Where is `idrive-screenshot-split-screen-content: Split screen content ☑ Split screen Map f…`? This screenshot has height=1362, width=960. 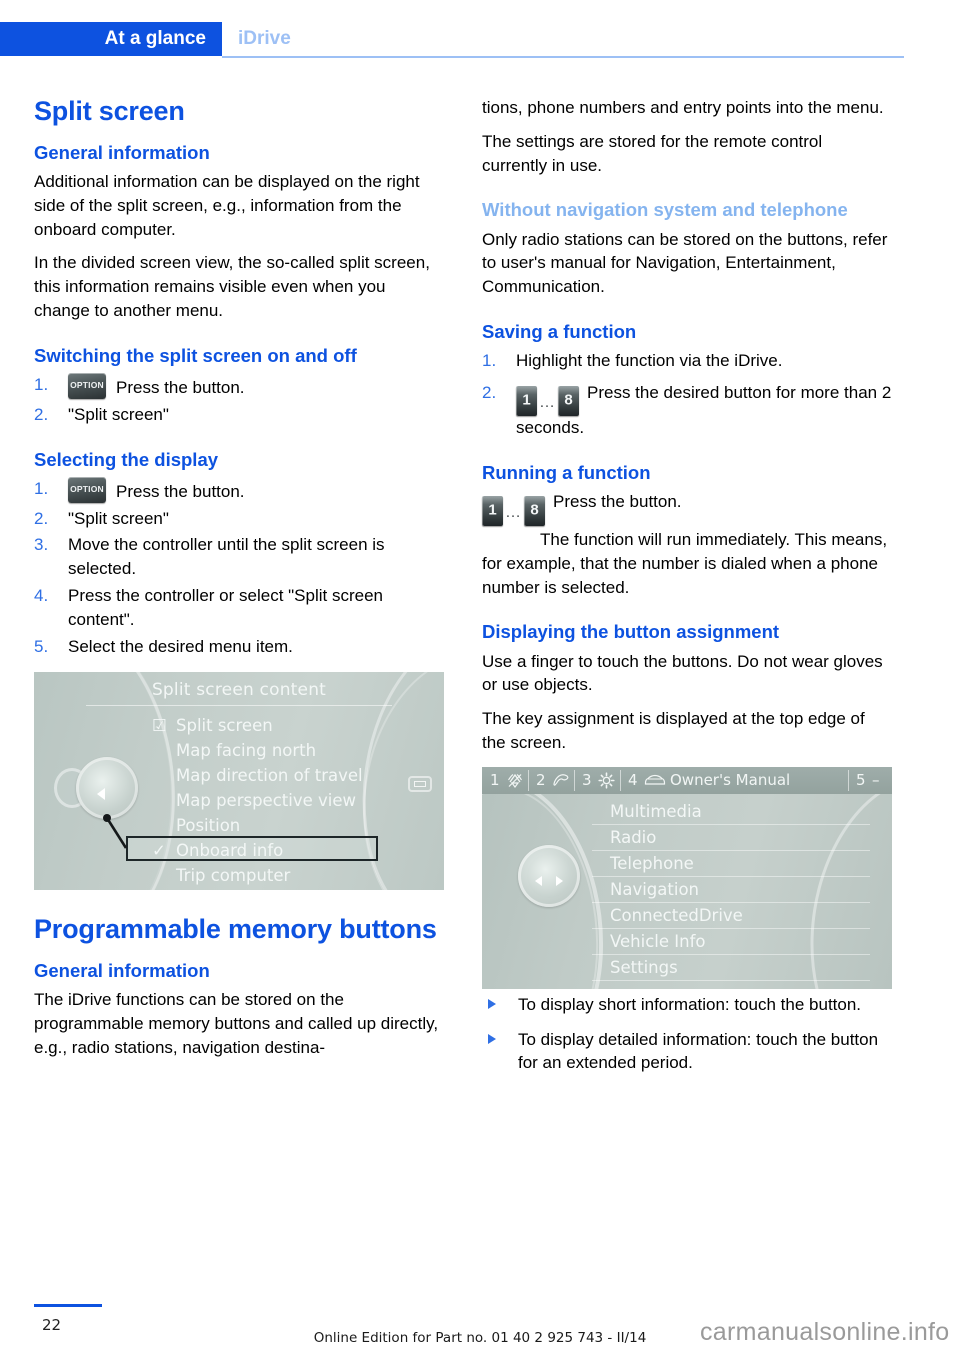
idrive-screenshot-split-screen-content: Split screen content ☑ Split screen Map f… is located at coordinates (239, 781).